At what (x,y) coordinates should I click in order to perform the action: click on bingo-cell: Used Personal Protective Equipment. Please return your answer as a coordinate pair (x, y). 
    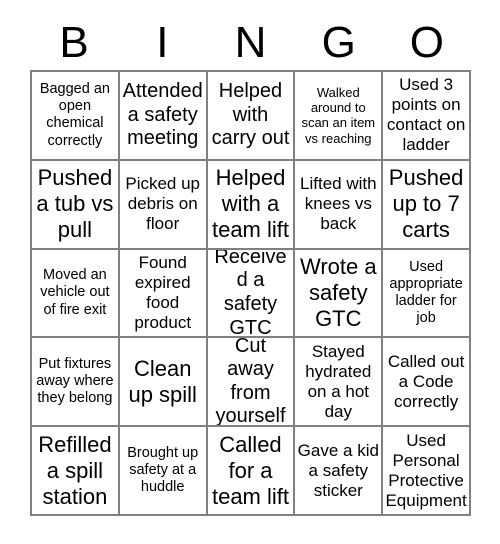
    Looking at the image, I should click on (427, 471).